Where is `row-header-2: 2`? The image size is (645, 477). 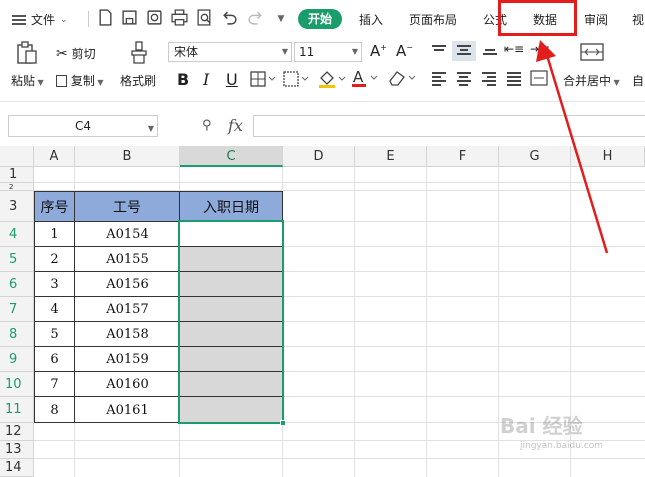 row-header-2: 2 is located at coordinates (17, 187).